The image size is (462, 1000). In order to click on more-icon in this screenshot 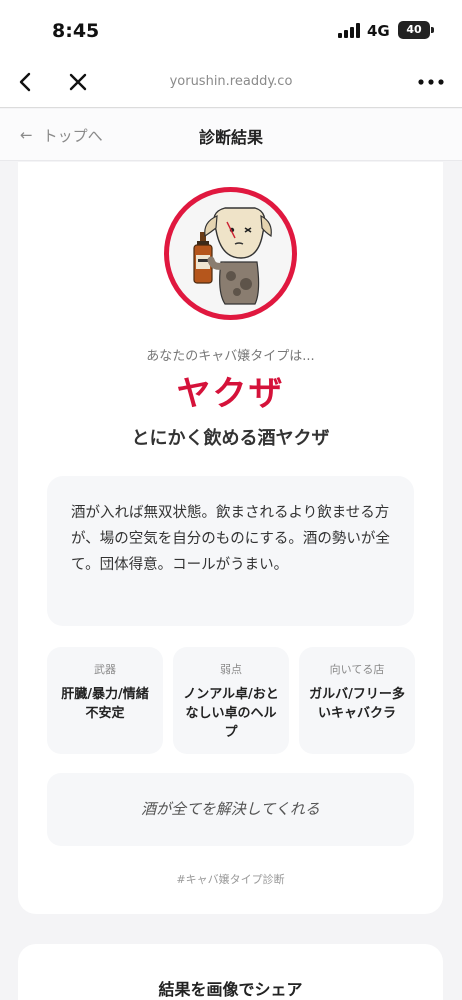, I will do `click(431, 82)`.